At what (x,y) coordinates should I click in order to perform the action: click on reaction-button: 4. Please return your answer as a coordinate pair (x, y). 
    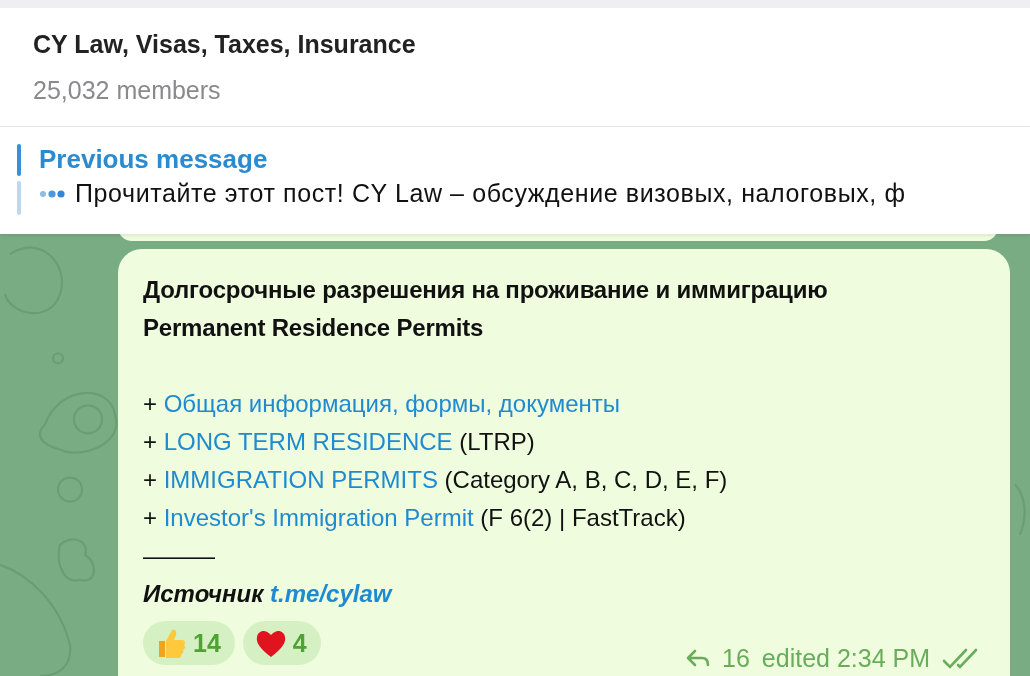
    Looking at the image, I should click on (281, 643).